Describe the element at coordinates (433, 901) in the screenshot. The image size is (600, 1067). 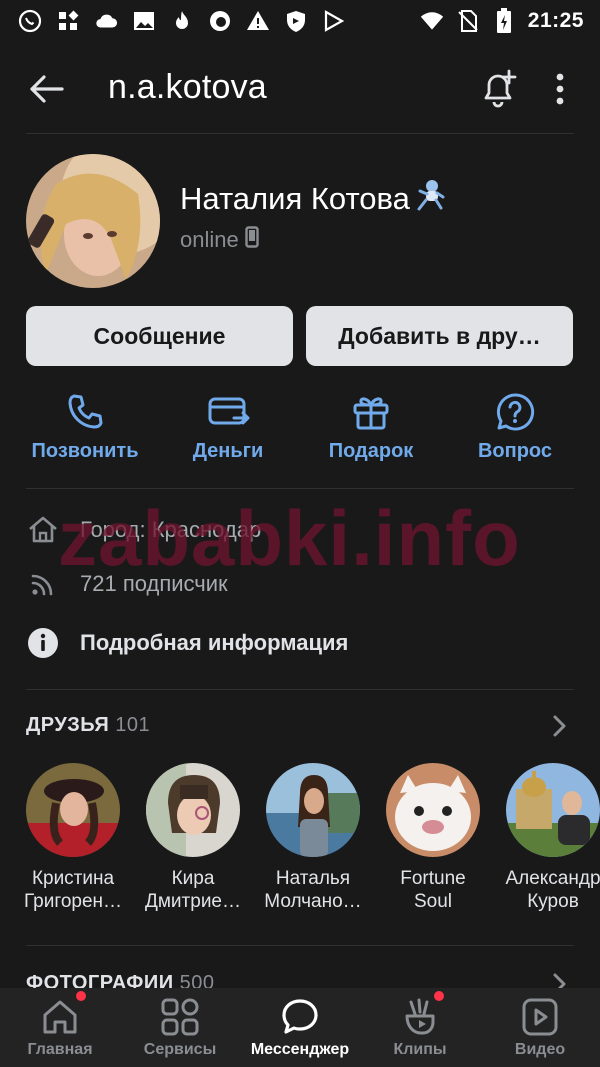
I see `friend-last-name: Soul` at that location.